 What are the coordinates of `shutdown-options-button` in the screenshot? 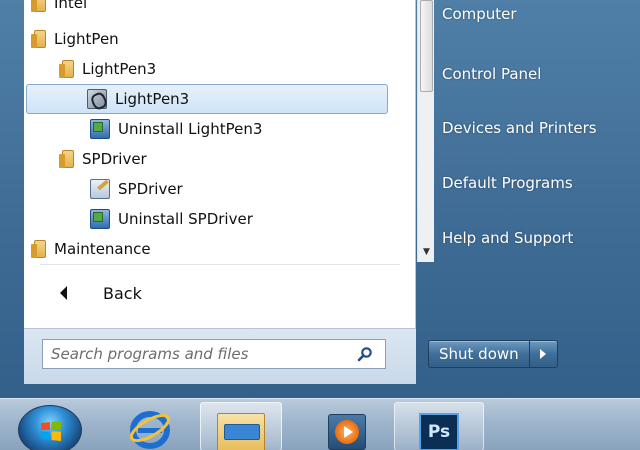 It's located at (543, 354).